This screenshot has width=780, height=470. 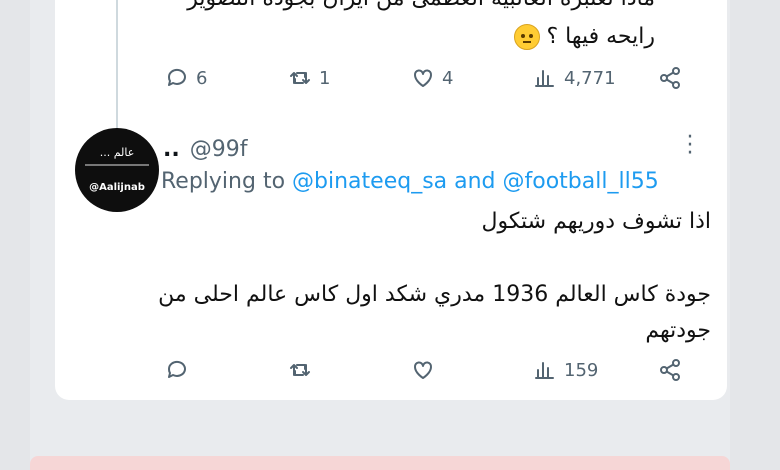 I want to click on like-count: 4, so click(x=448, y=78).